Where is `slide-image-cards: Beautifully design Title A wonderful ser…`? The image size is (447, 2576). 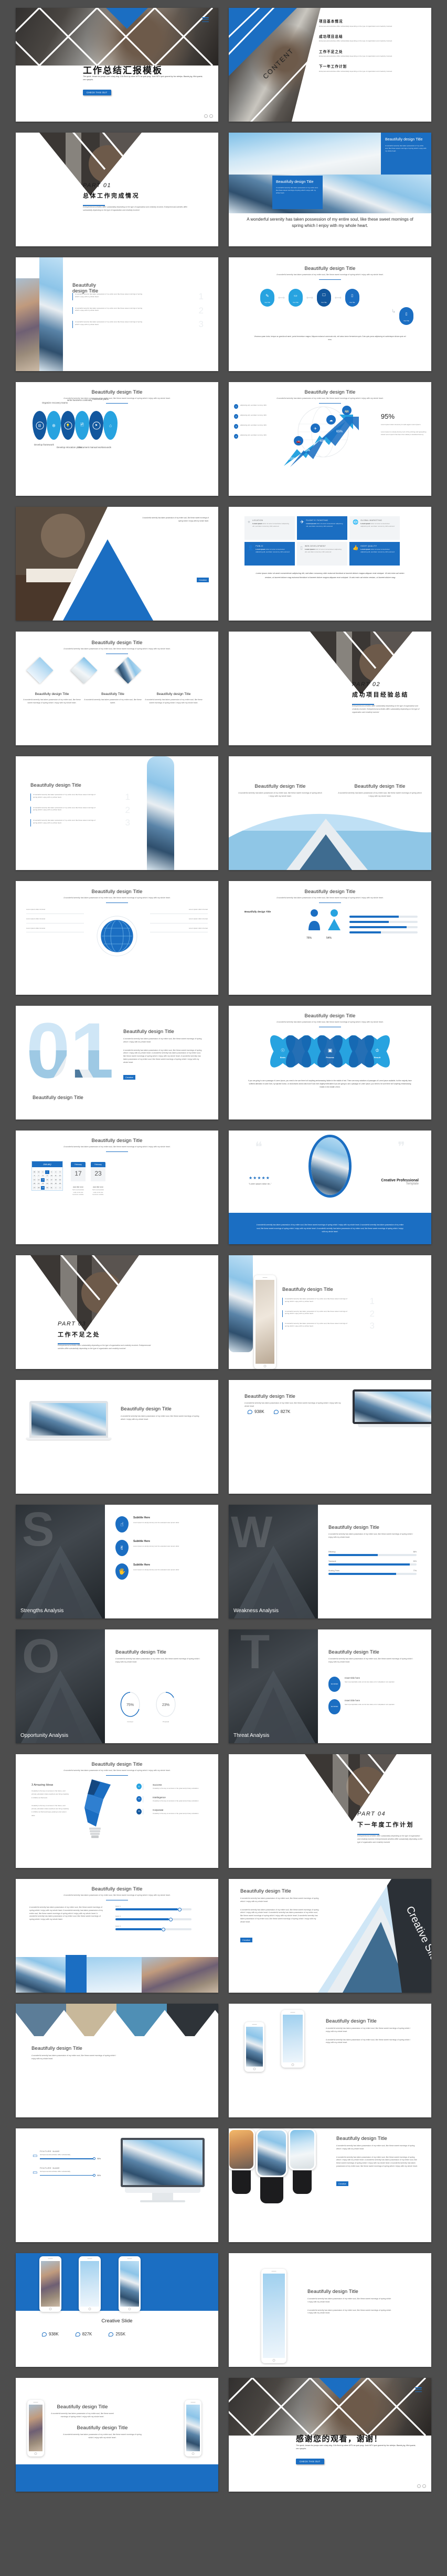 slide-image-cards: Beautifully design Title A wonderful ser… is located at coordinates (330, 189).